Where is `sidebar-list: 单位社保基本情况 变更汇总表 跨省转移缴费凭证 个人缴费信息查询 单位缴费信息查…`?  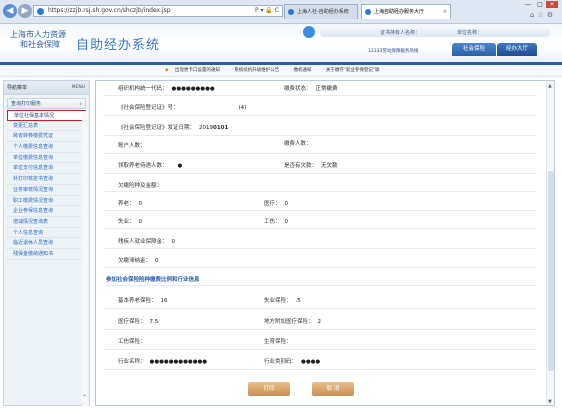
sidebar-list: 单位社保基本情况 变更汇总表 跨省转移缴费凭证 个人缴费信息查询 单位缴费信息查… is located at coordinates (46, 185).